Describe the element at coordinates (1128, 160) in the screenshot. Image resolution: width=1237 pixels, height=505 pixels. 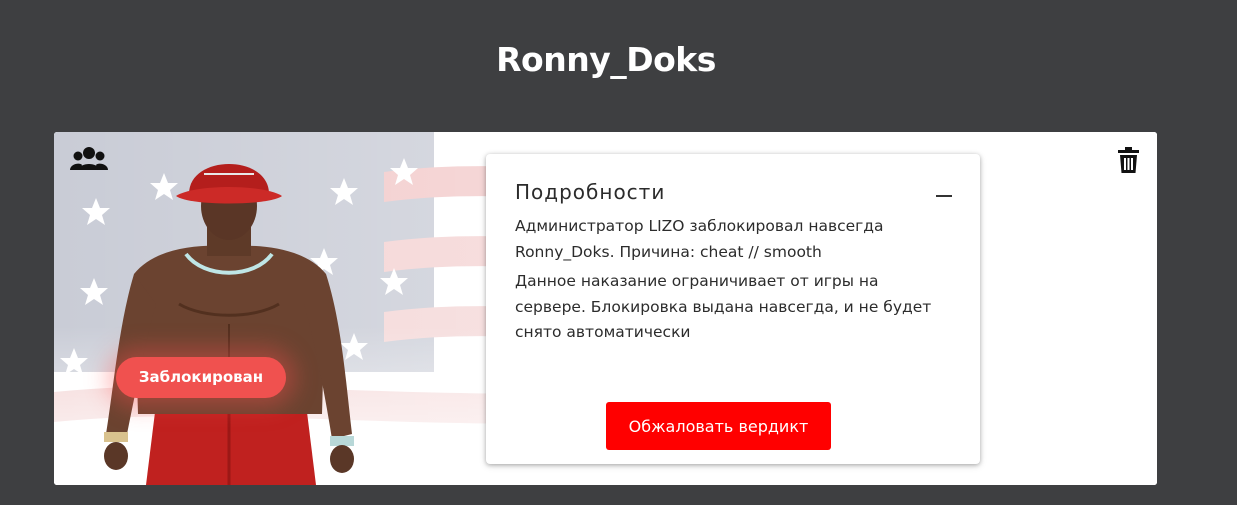
I see `trash-icon` at that location.